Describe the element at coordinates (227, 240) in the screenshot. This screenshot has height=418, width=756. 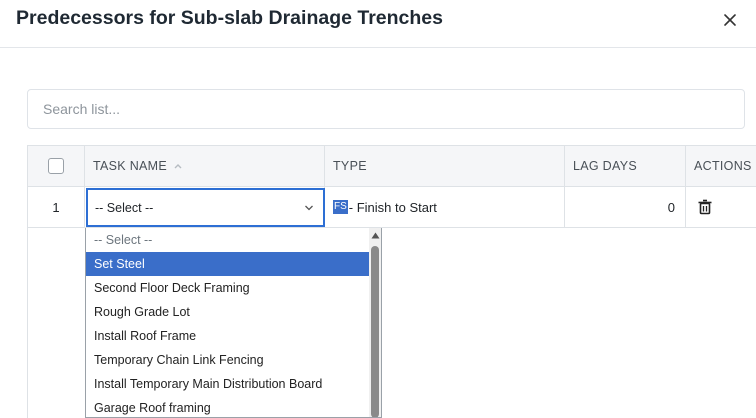
I see `dropdown-option: -- Select --` at that location.